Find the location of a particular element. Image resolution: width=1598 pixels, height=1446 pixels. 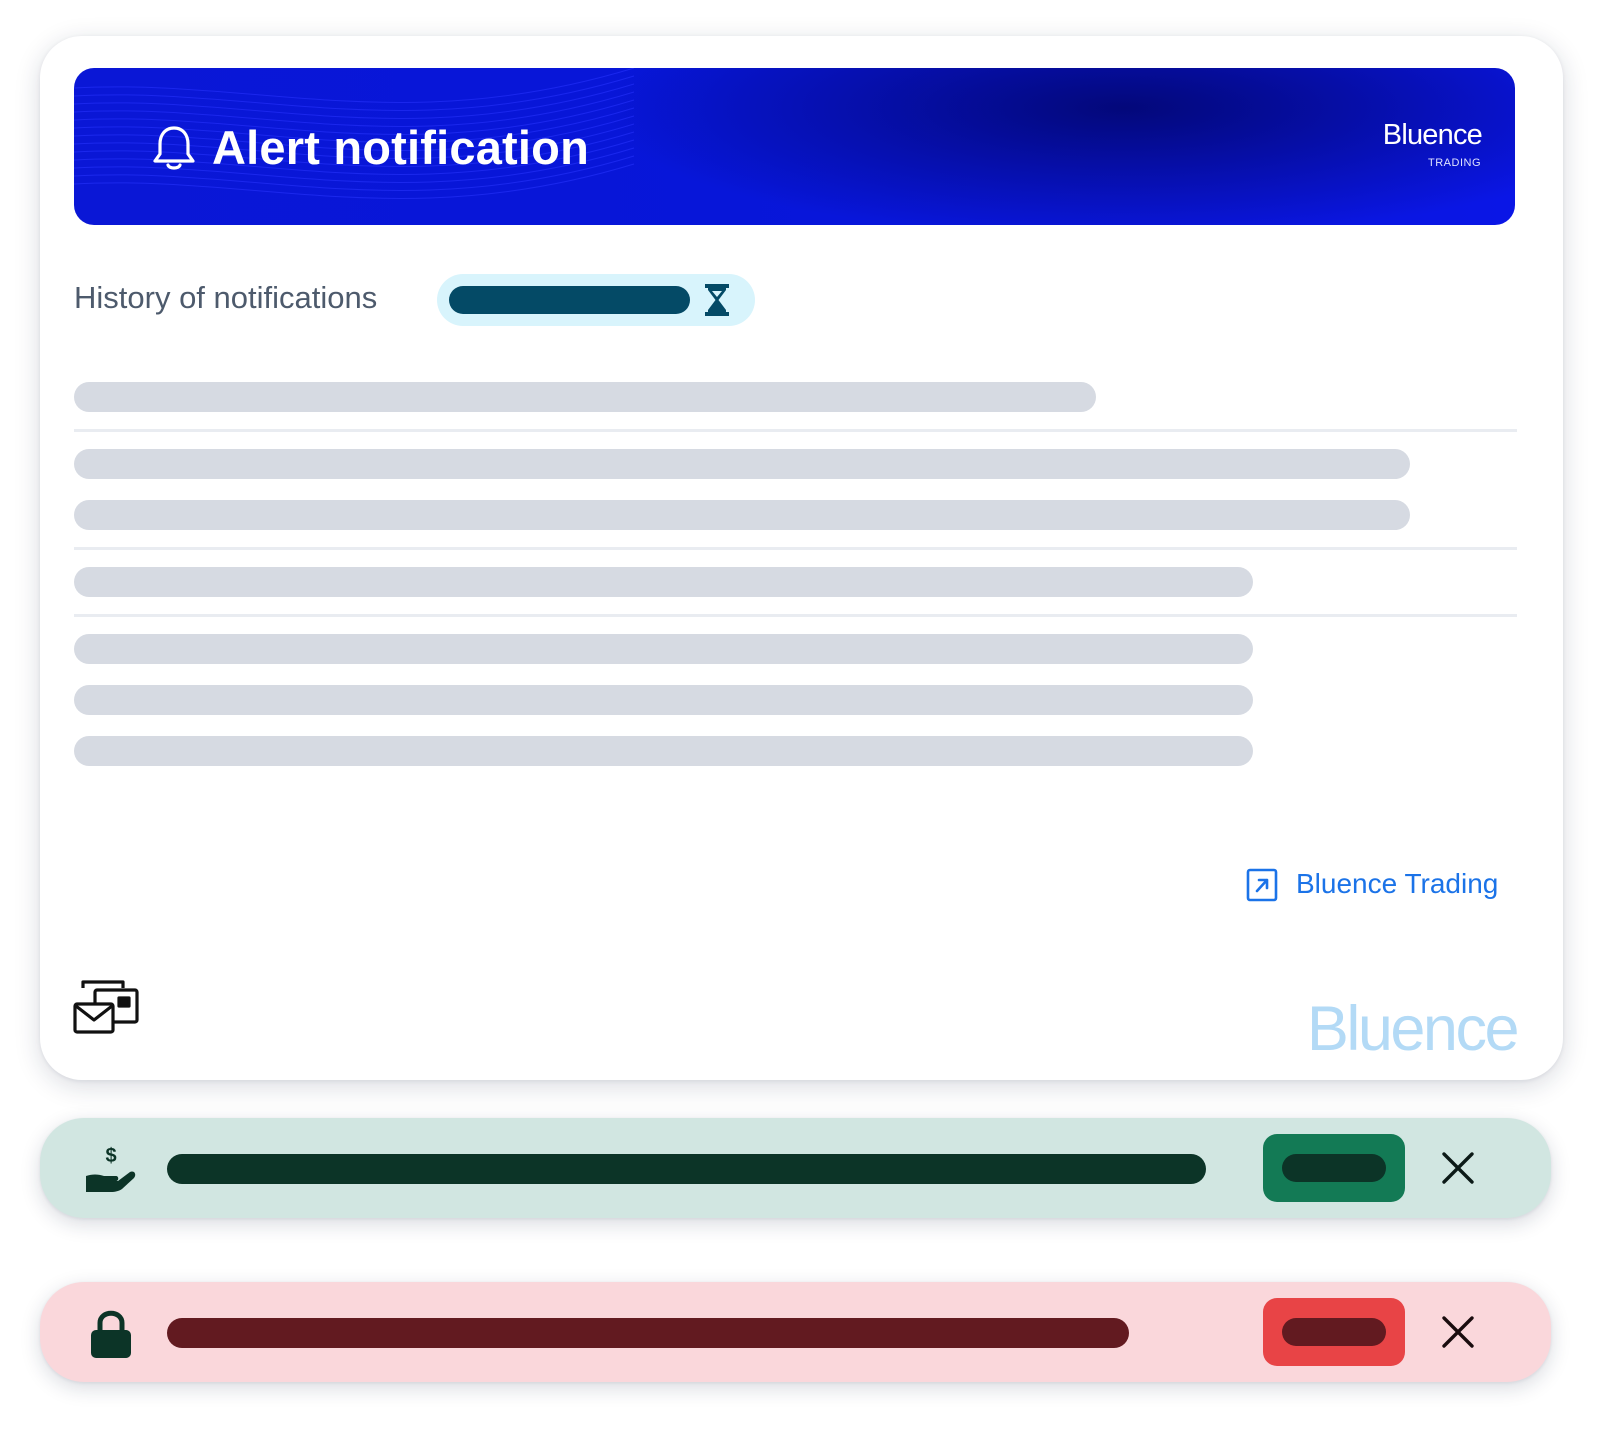

alert-banner: Alert notification Bluence TRADING is located at coordinates (794, 146).